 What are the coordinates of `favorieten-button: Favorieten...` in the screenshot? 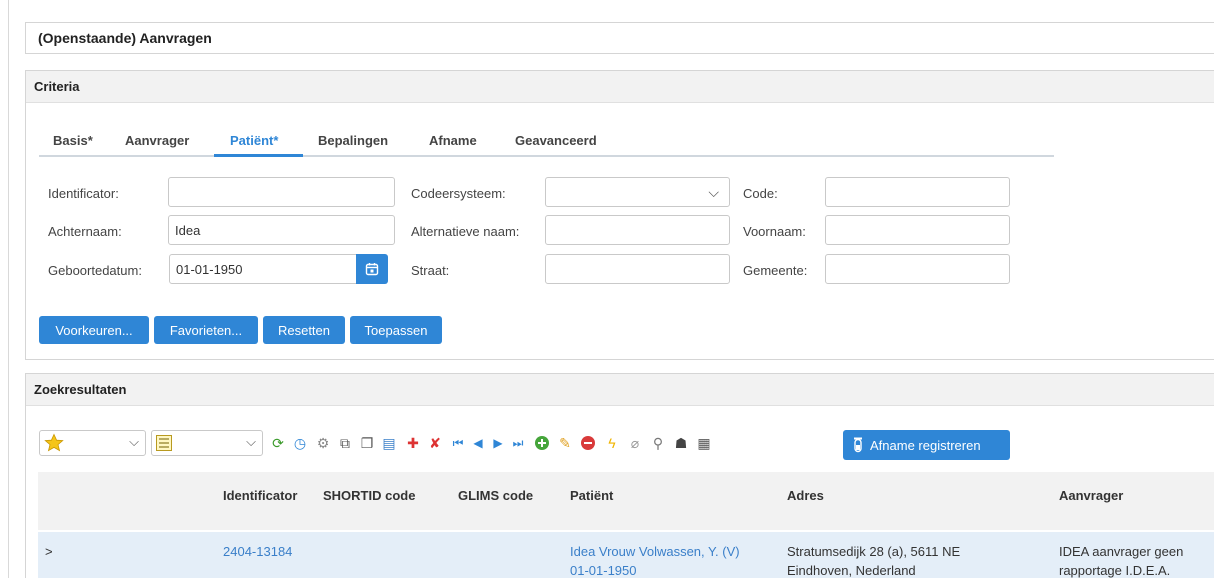 It's located at (206, 330).